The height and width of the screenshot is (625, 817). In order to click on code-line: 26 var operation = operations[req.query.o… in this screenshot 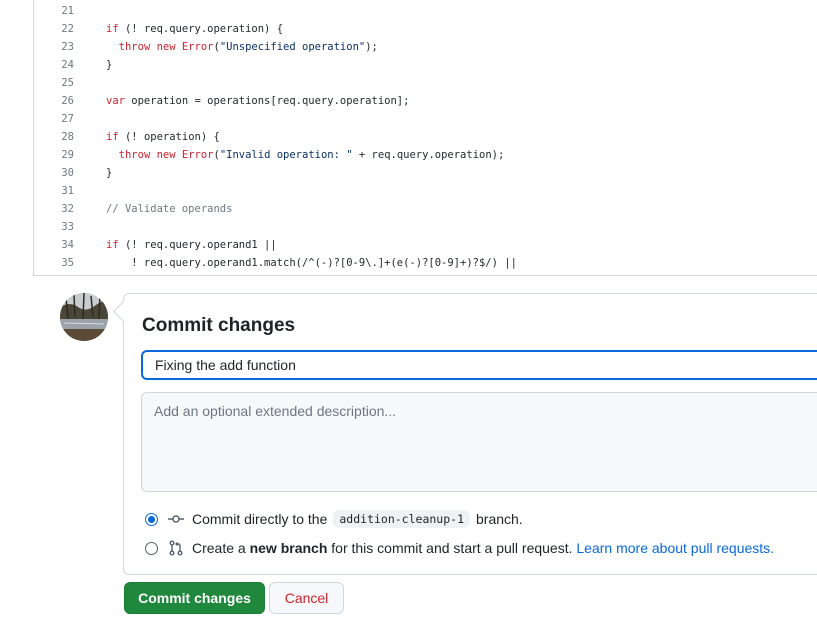, I will do `click(425, 101)`.